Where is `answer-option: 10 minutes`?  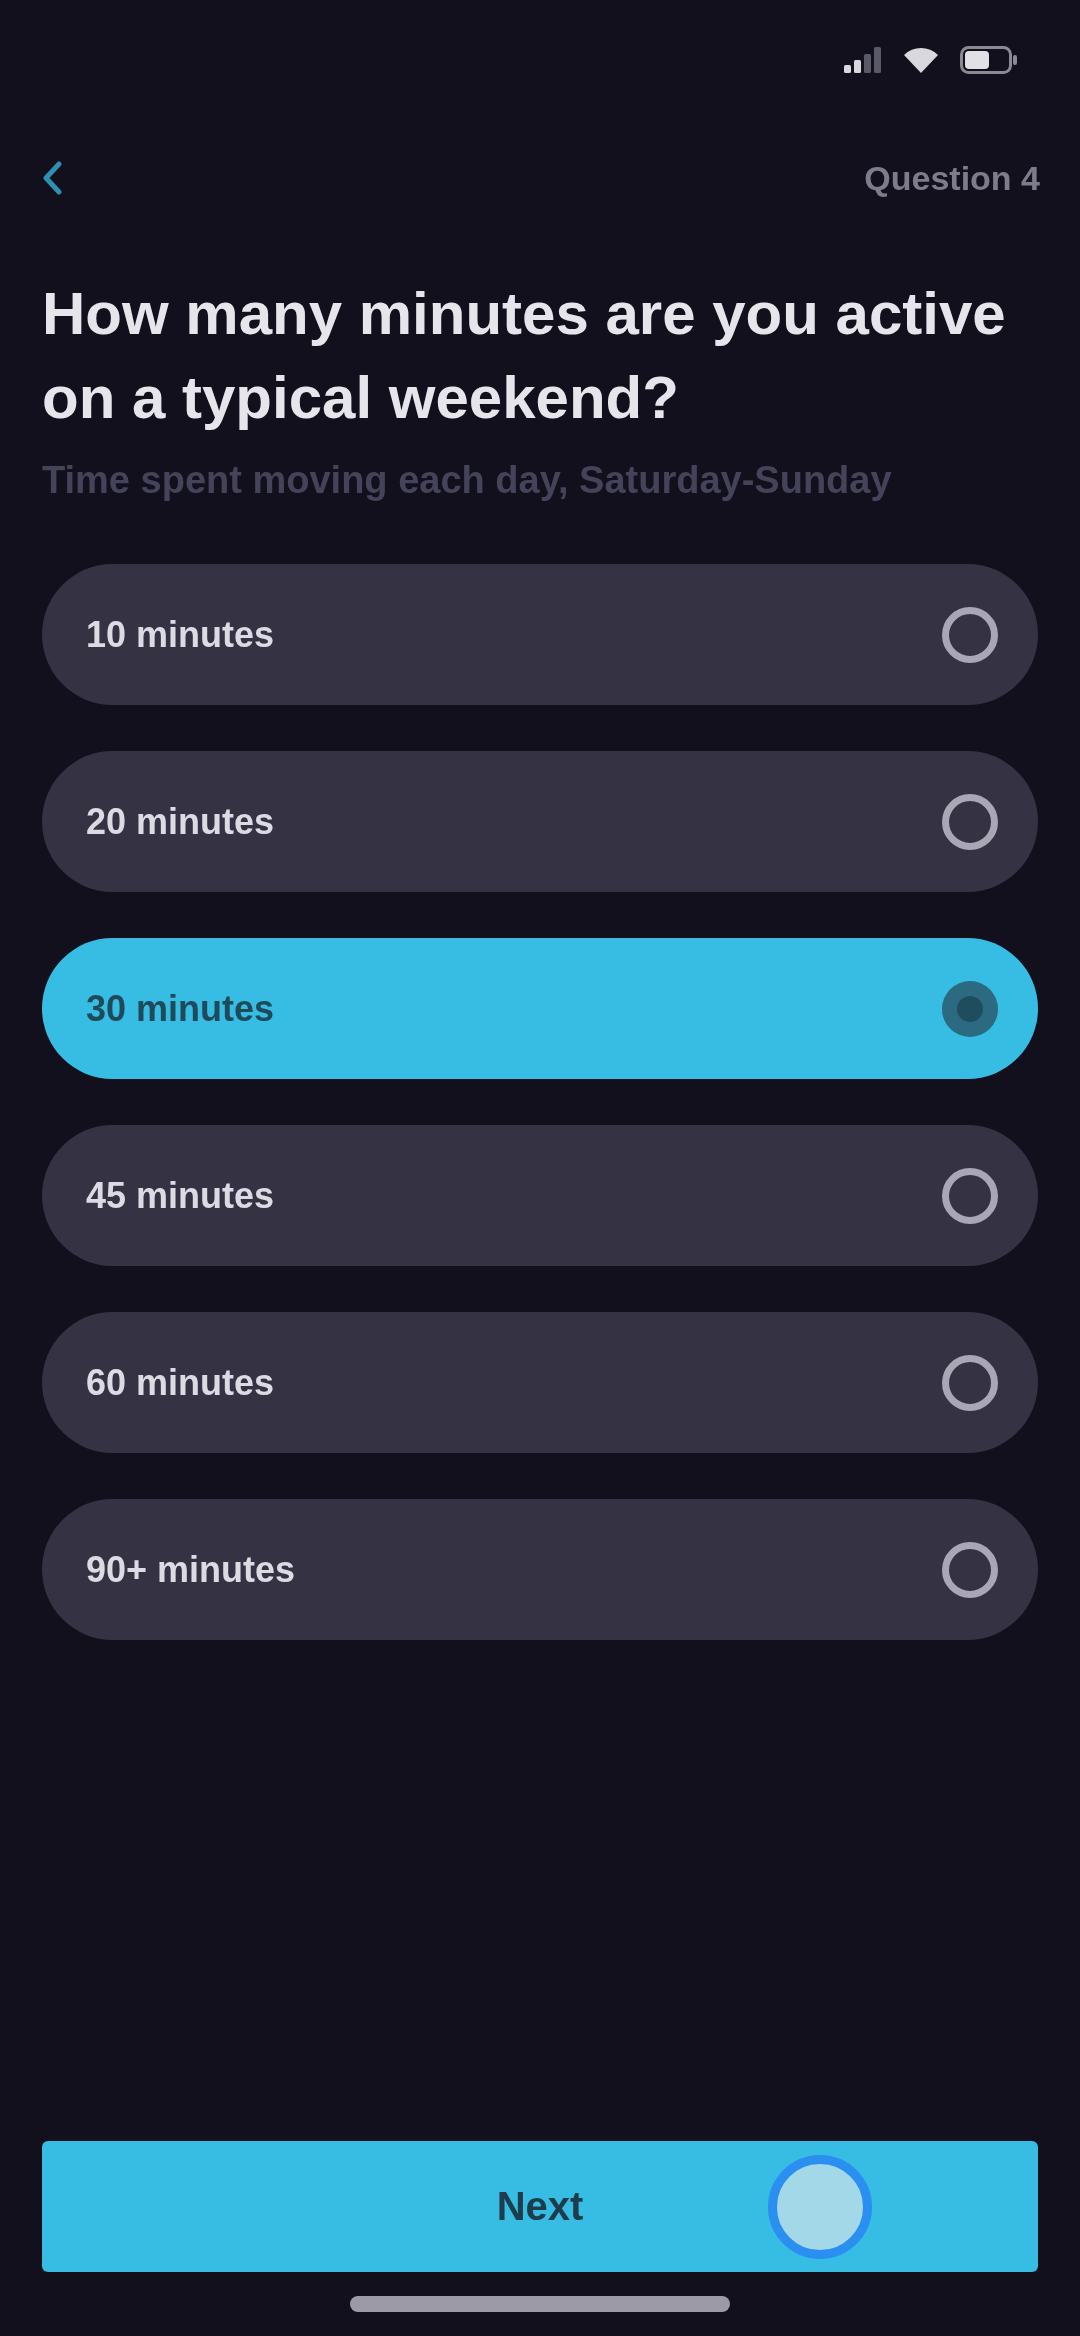
answer-option: 10 minutes is located at coordinates (540, 634).